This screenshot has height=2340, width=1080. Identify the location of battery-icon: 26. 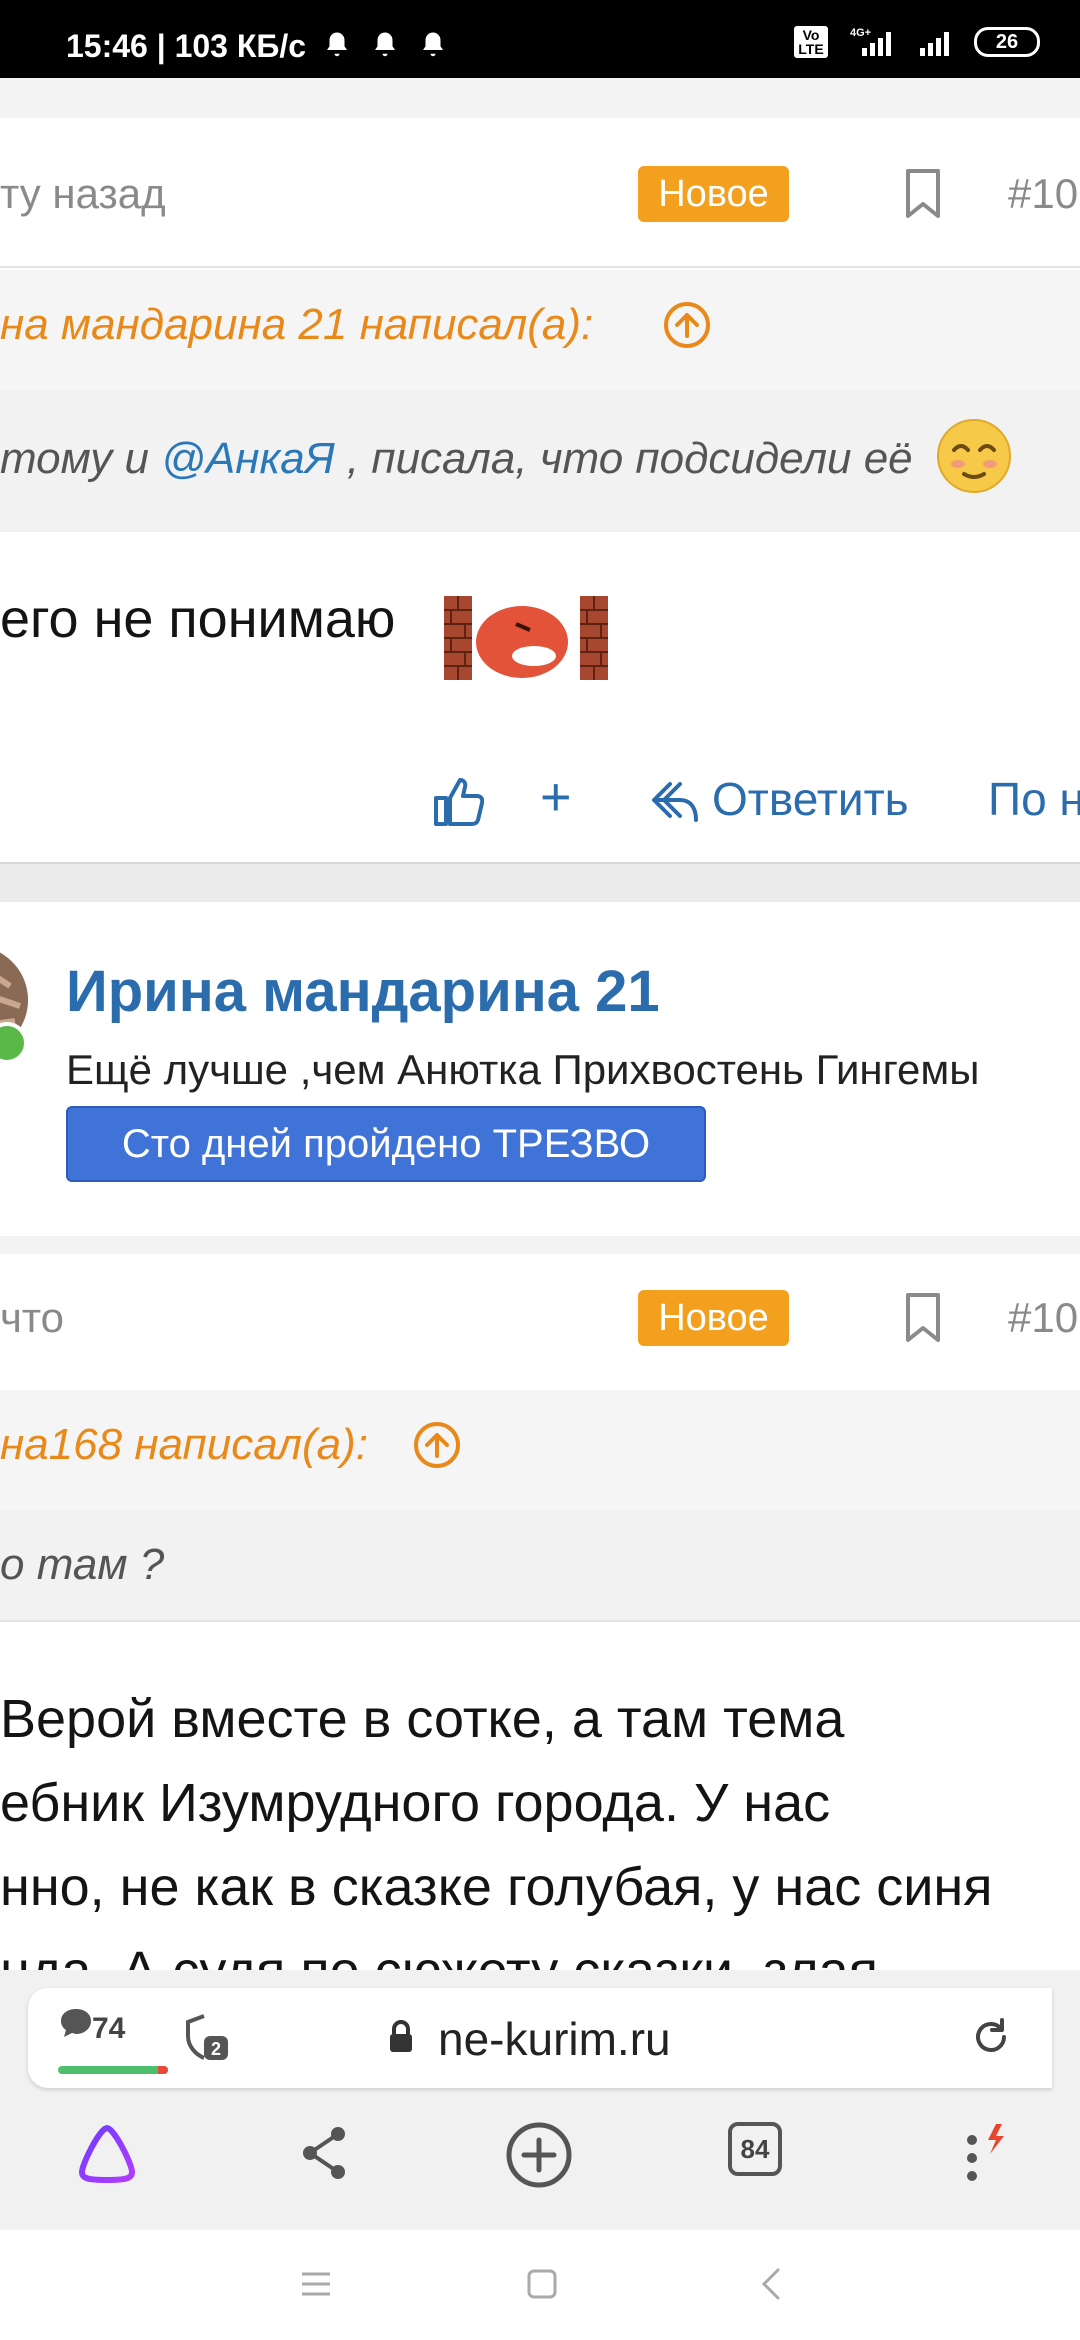
(1007, 42).